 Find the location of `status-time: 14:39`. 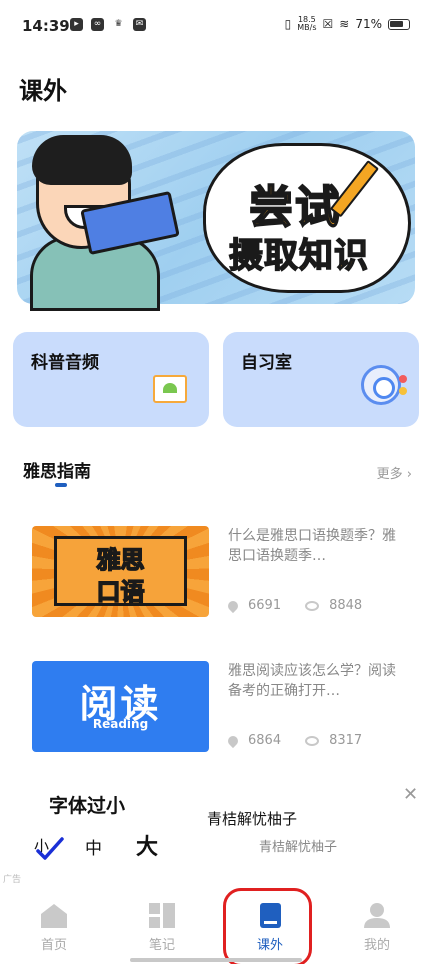

status-time: 14:39 is located at coordinates (46, 26).